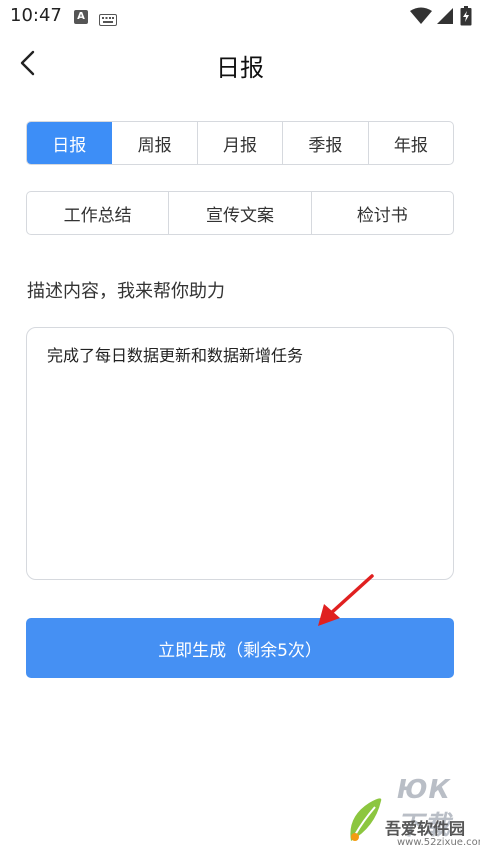  I want to click on tab-monthly: 月报, so click(241, 143).